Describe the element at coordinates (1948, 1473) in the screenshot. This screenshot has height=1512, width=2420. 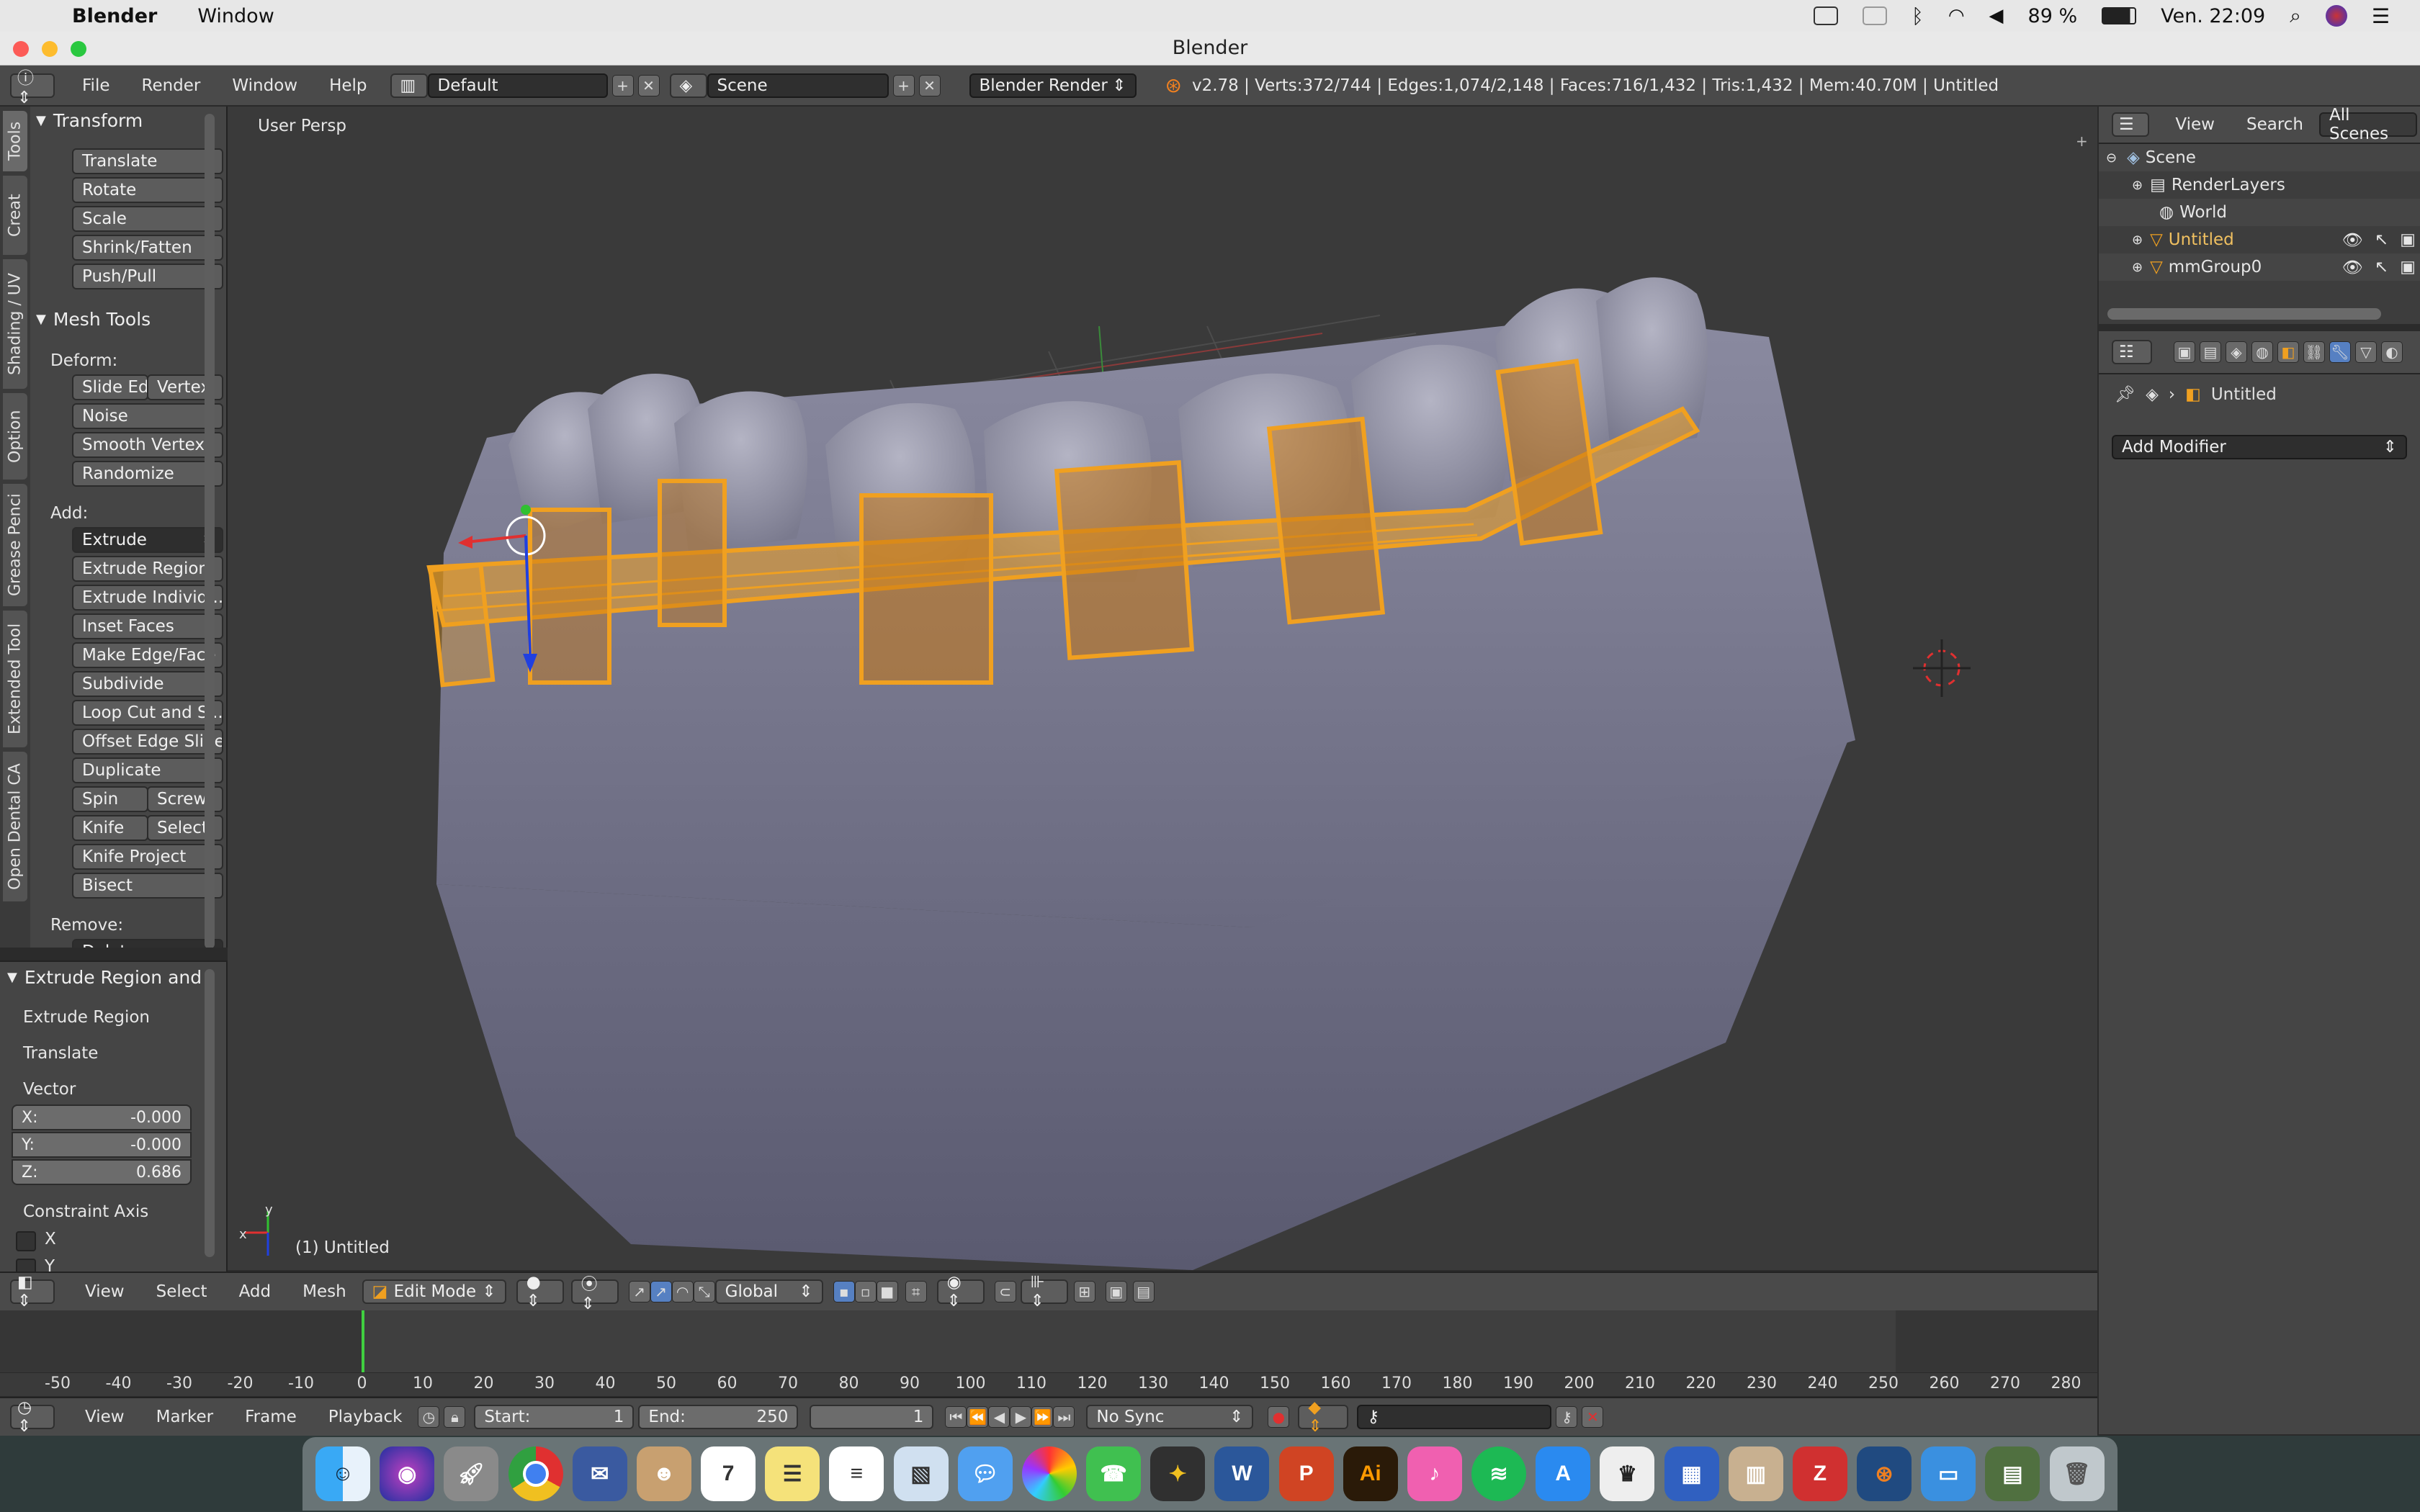
I see `downloads-folder-icon: ▭` at that location.